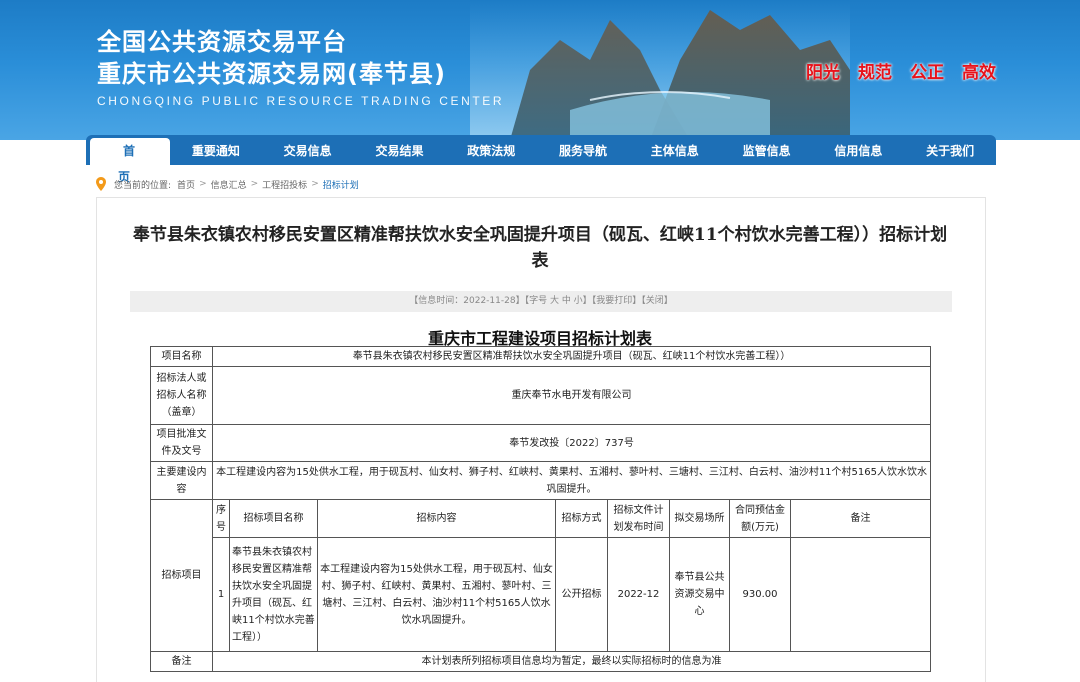 This screenshot has height=682, width=1080. I want to click on nav-policies: 政策法规, so click(491, 150).